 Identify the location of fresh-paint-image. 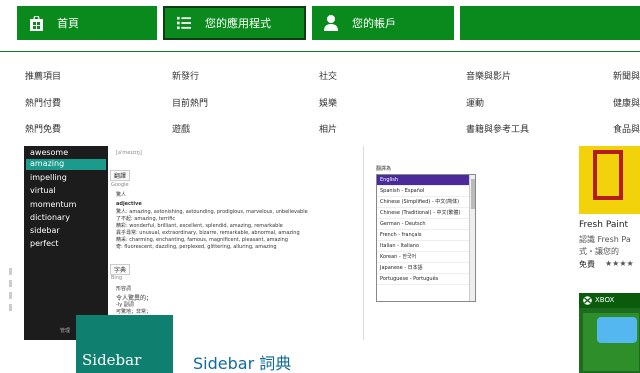
(609, 180).